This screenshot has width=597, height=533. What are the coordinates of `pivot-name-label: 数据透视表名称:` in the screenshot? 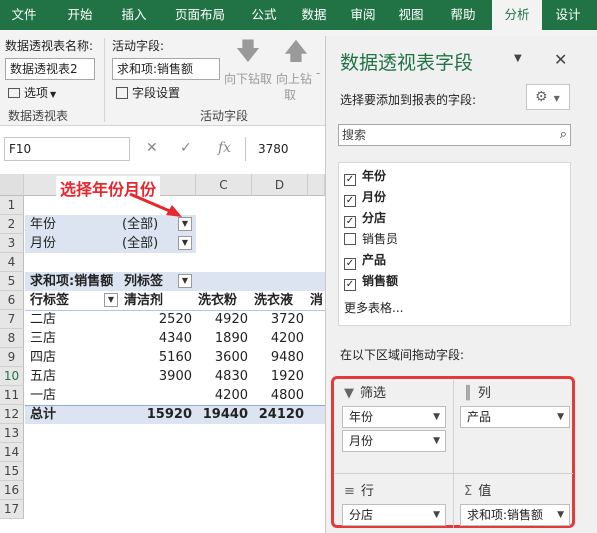 It's located at (49, 46).